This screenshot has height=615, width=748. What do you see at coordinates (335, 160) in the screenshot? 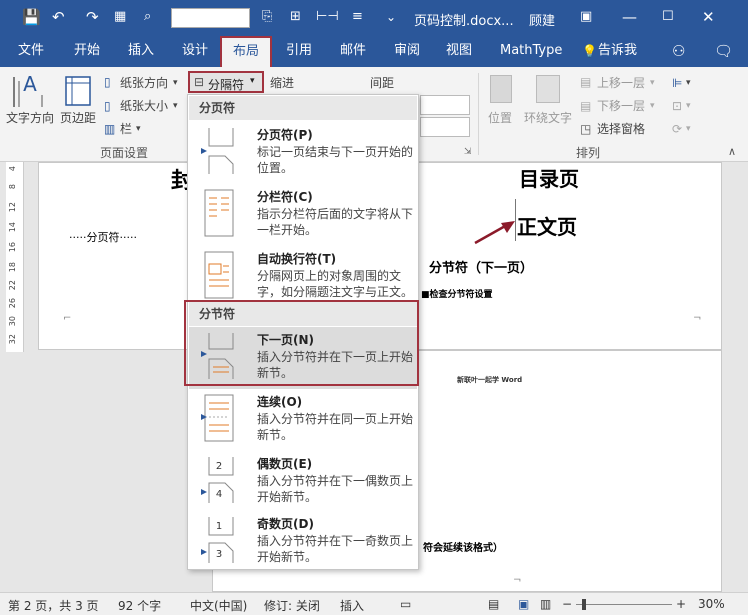
I see `menu-item-desc: 标记一页结束与下一页开始的位置。` at bounding box center [335, 160].